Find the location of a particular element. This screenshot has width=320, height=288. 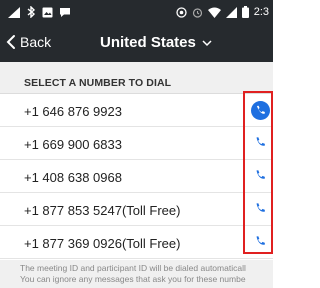

status-time: 2:3 is located at coordinates (261, 12).